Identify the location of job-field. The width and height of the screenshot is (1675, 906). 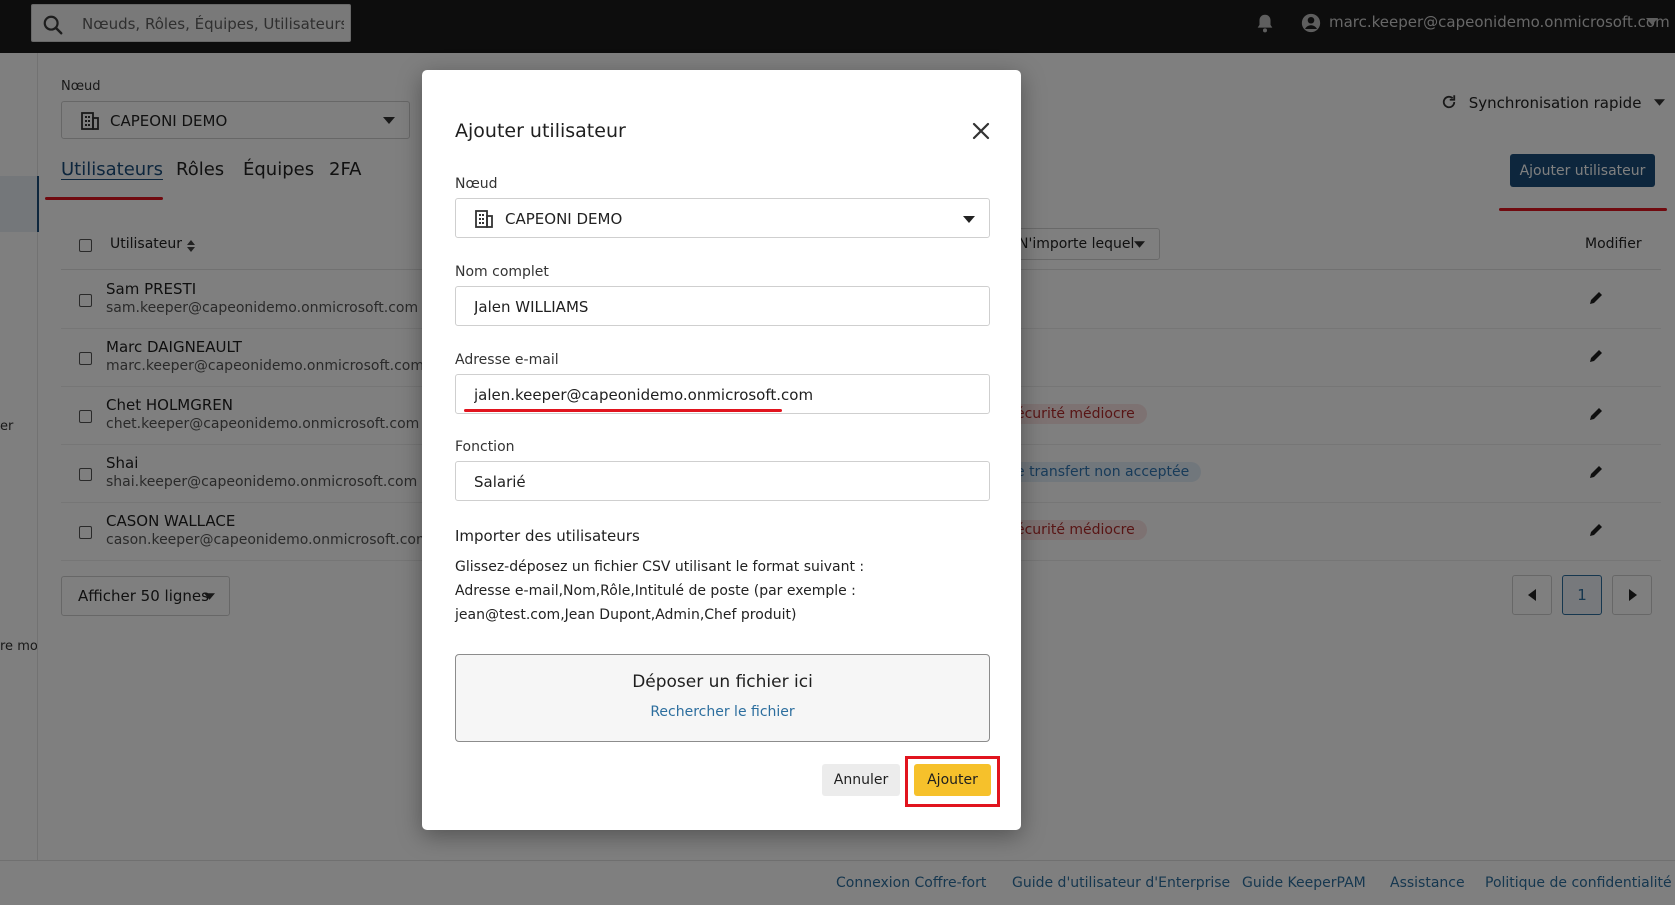
(722, 481).